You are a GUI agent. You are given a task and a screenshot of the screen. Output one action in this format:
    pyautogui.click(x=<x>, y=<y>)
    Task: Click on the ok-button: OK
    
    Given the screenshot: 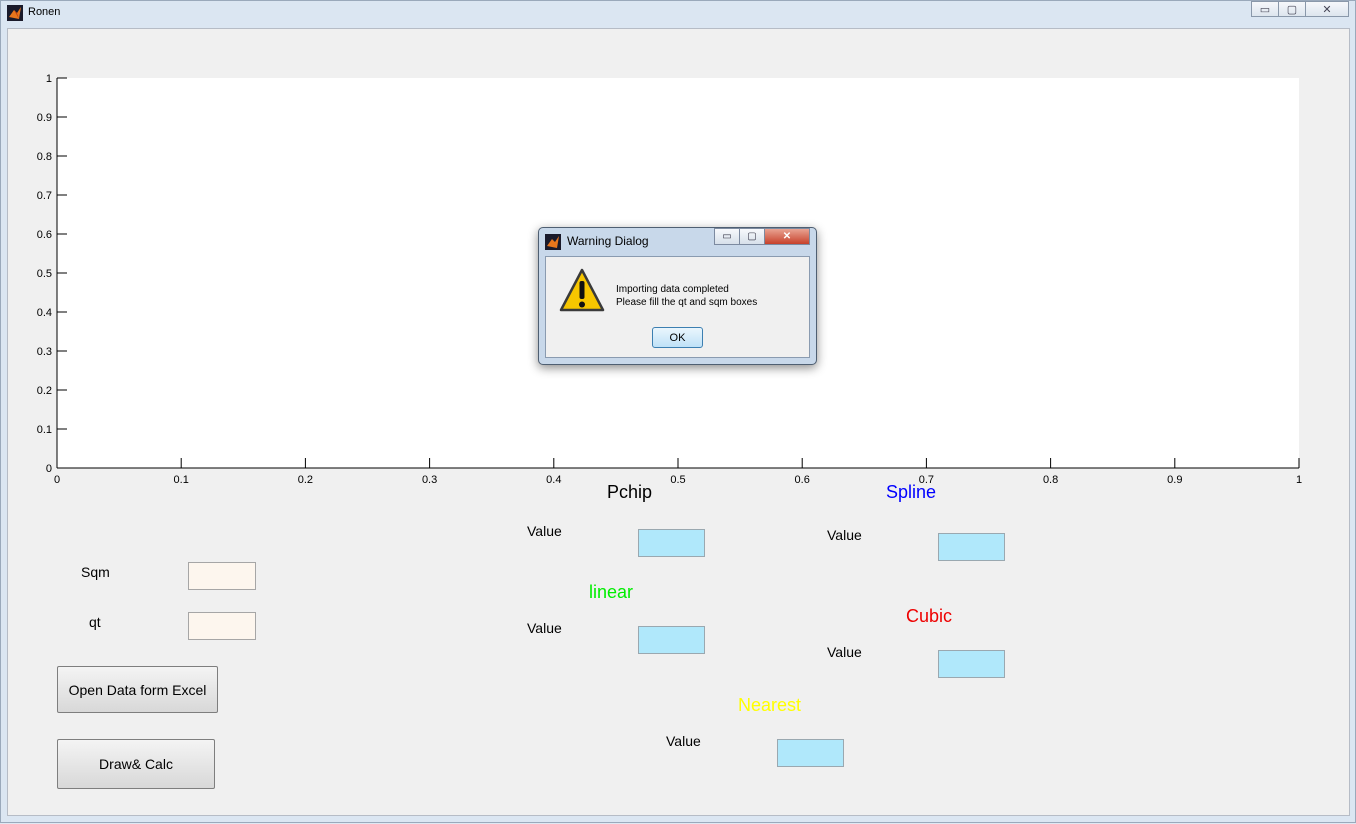 What is the action you would take?
    pyautogui.click(x=677, y=337)
    